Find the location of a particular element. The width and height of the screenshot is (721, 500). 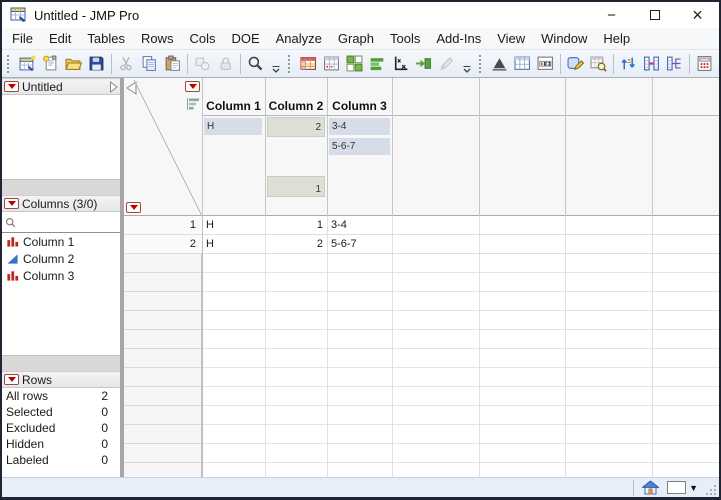

rows-stat-label: Excluded is located at coordinates (31, 428).